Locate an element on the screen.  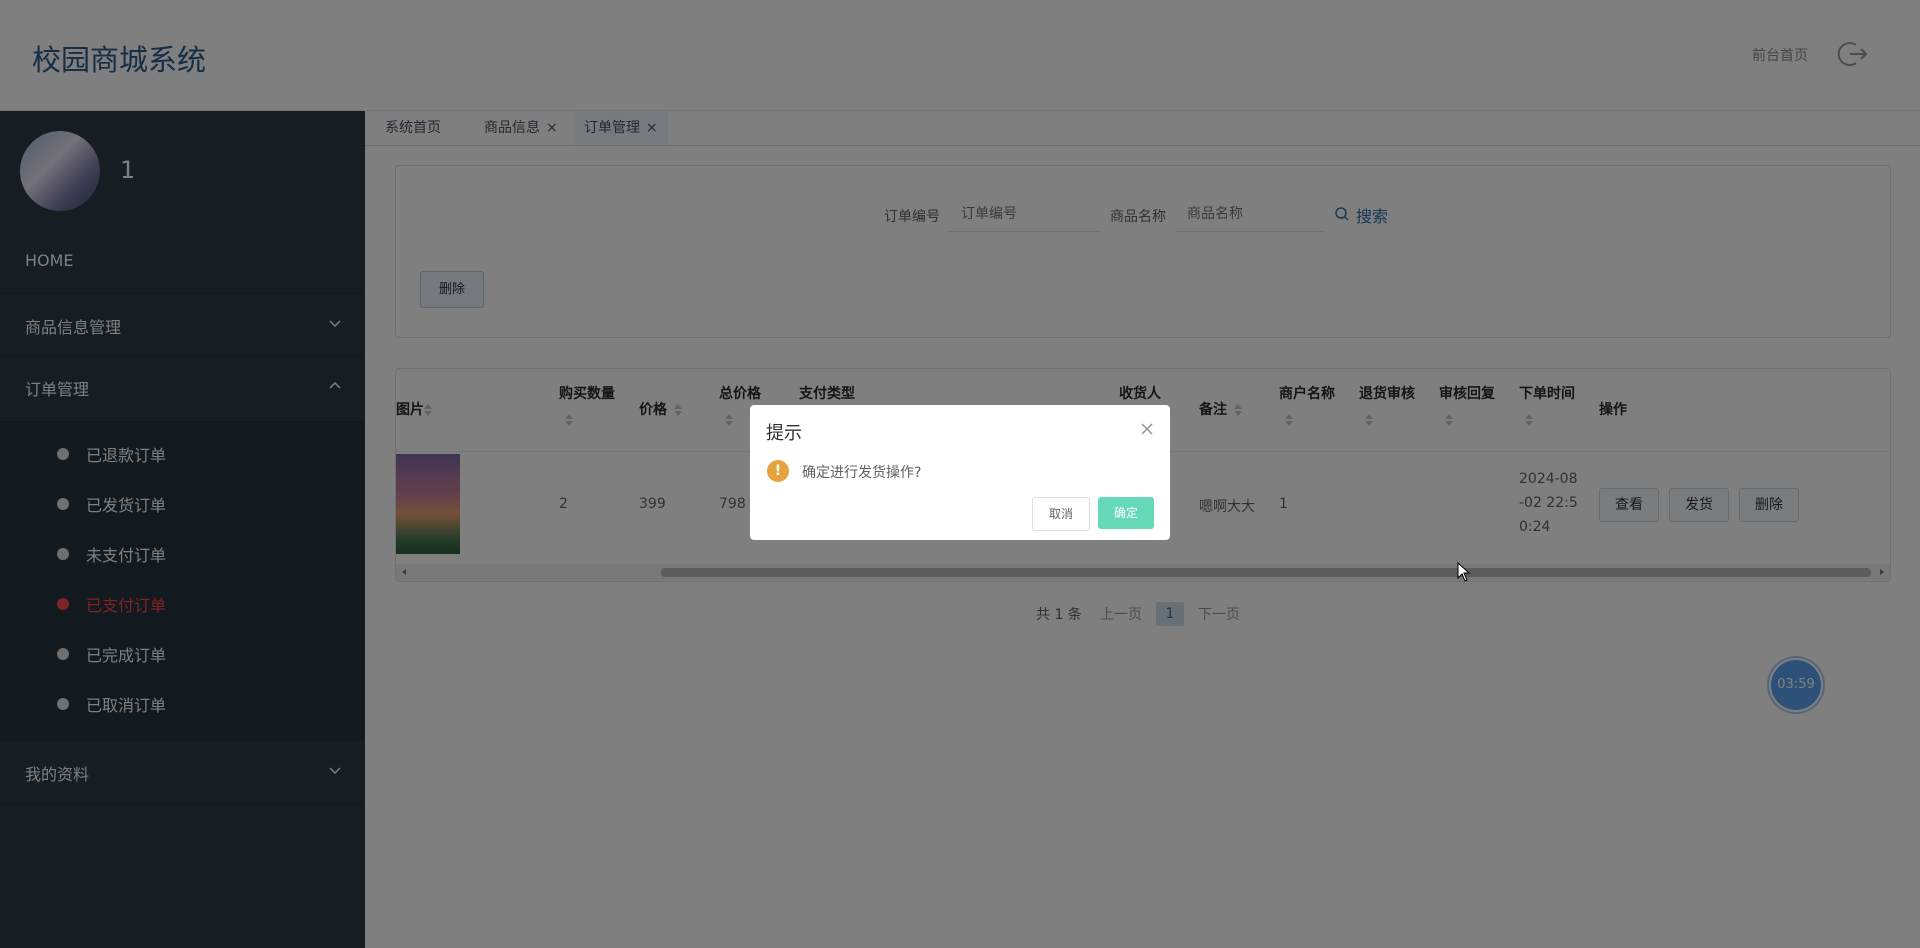
confirm-dialog: 提示 ! 确定进行发货操作? 取消 确定 is located at coordinates (960, 472).